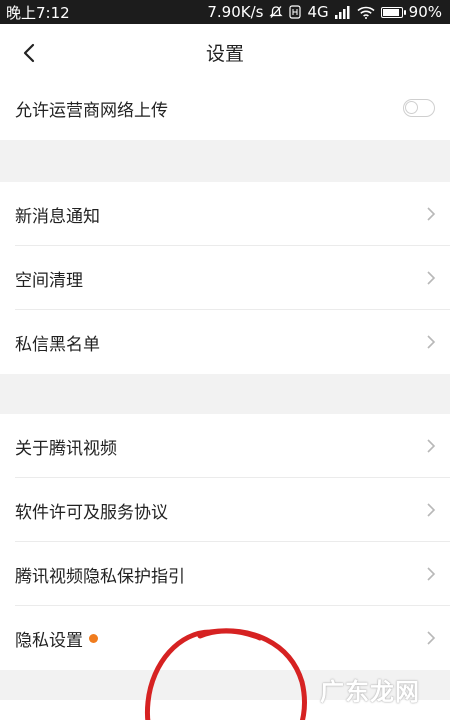 The image size is (450, 720). Describe the element at coordinates (225, 638) in the screenshot. I see `settings-item-privacy-settings: 隐私设置` at that location.